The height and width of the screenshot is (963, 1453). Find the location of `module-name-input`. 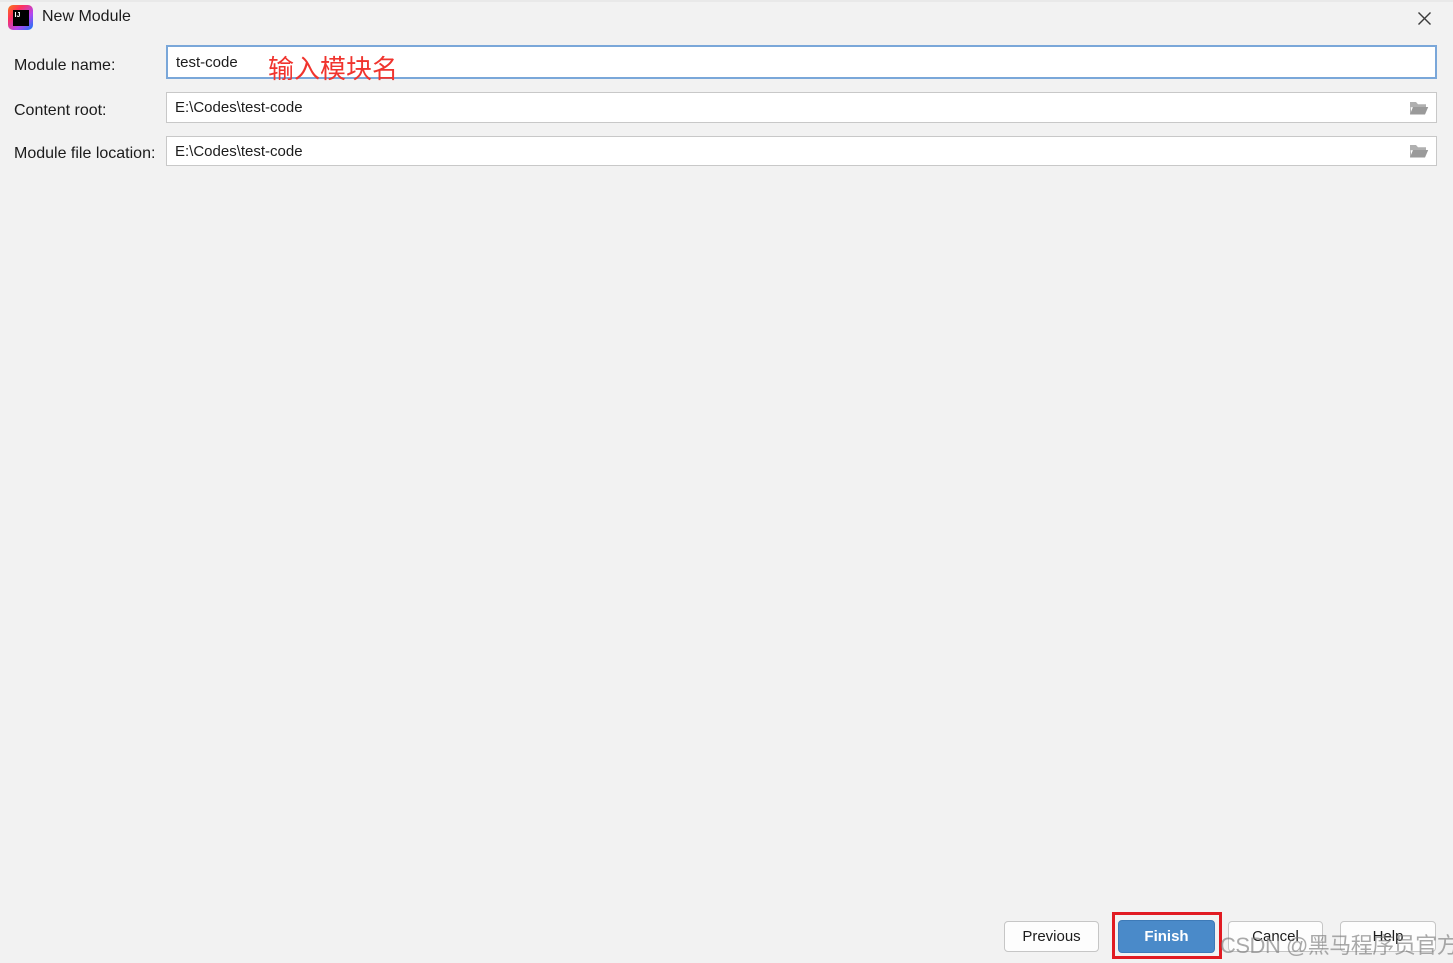

module-name-input is located at coordinates (801, 62).